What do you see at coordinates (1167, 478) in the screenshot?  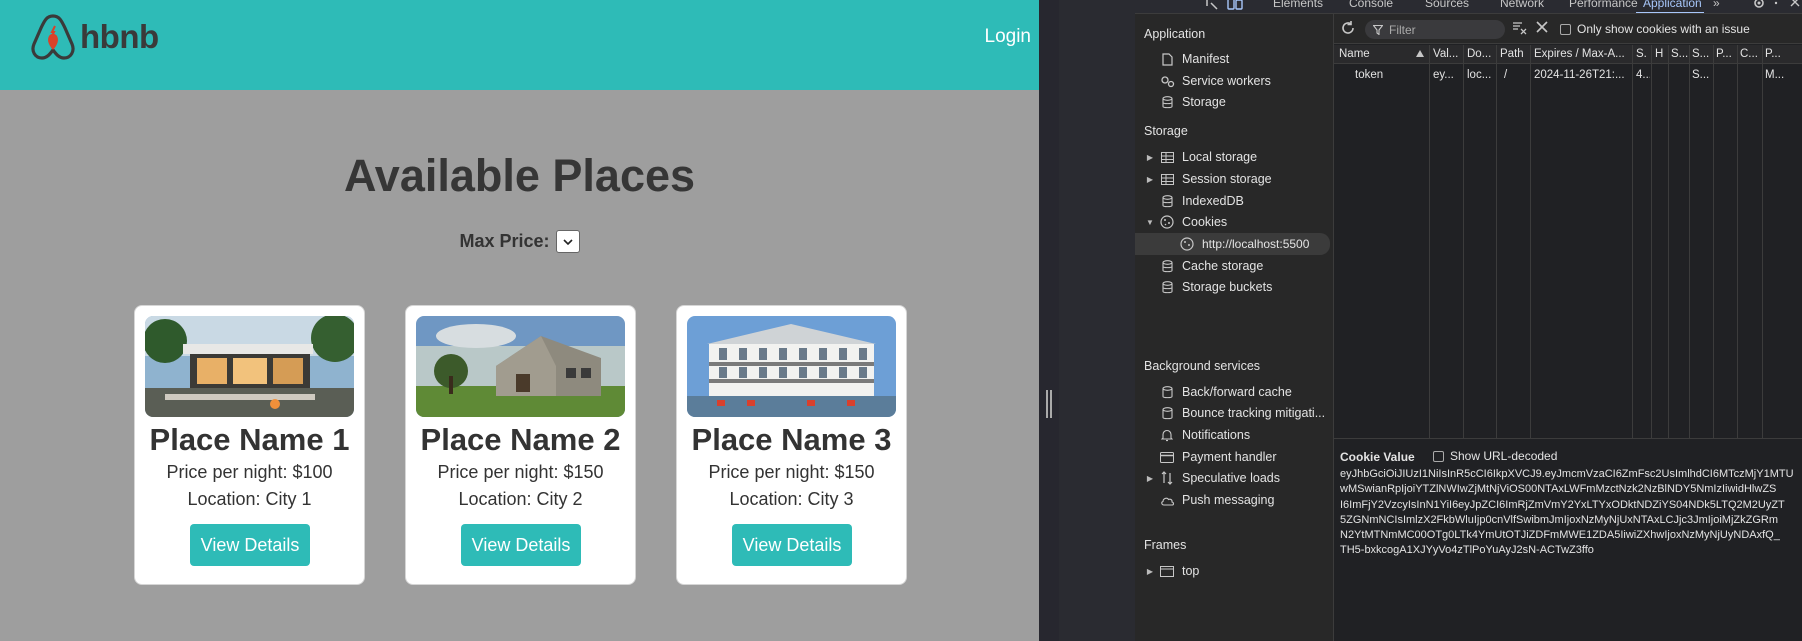 I see `arrows-icon` at bounding box center [1167, 478].